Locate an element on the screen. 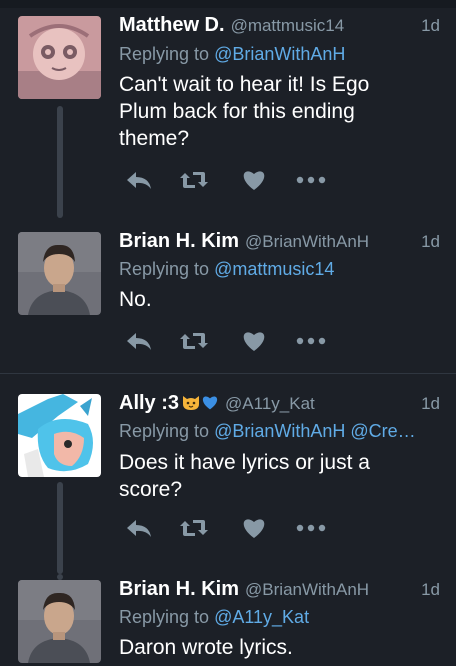 This screenshot has height=666, width=456. replying-to-line: Replying to @A11y_Kat is located at coordinates (282, 617).